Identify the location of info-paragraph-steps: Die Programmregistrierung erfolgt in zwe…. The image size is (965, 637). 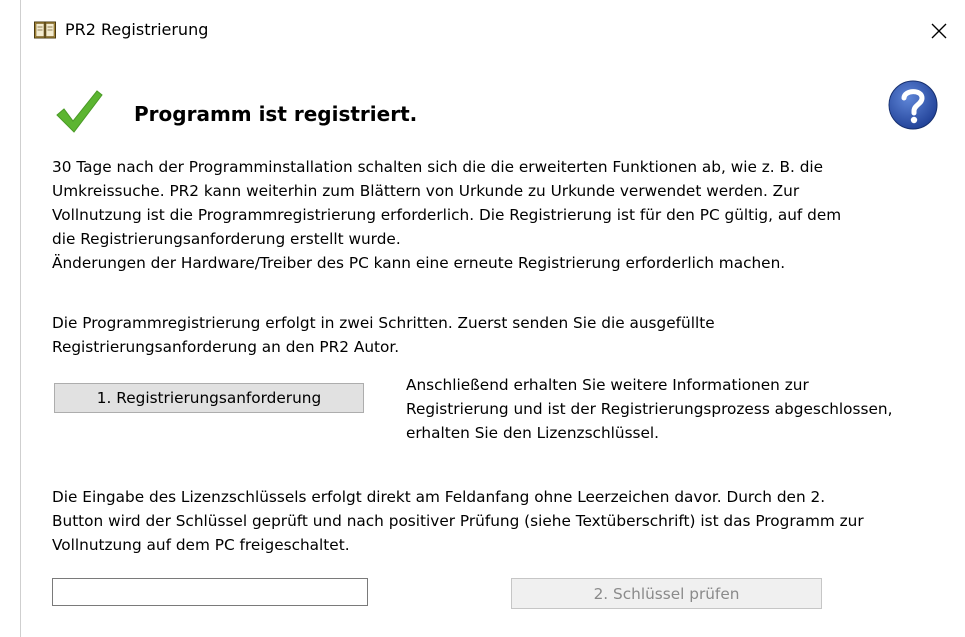
(383, 335).